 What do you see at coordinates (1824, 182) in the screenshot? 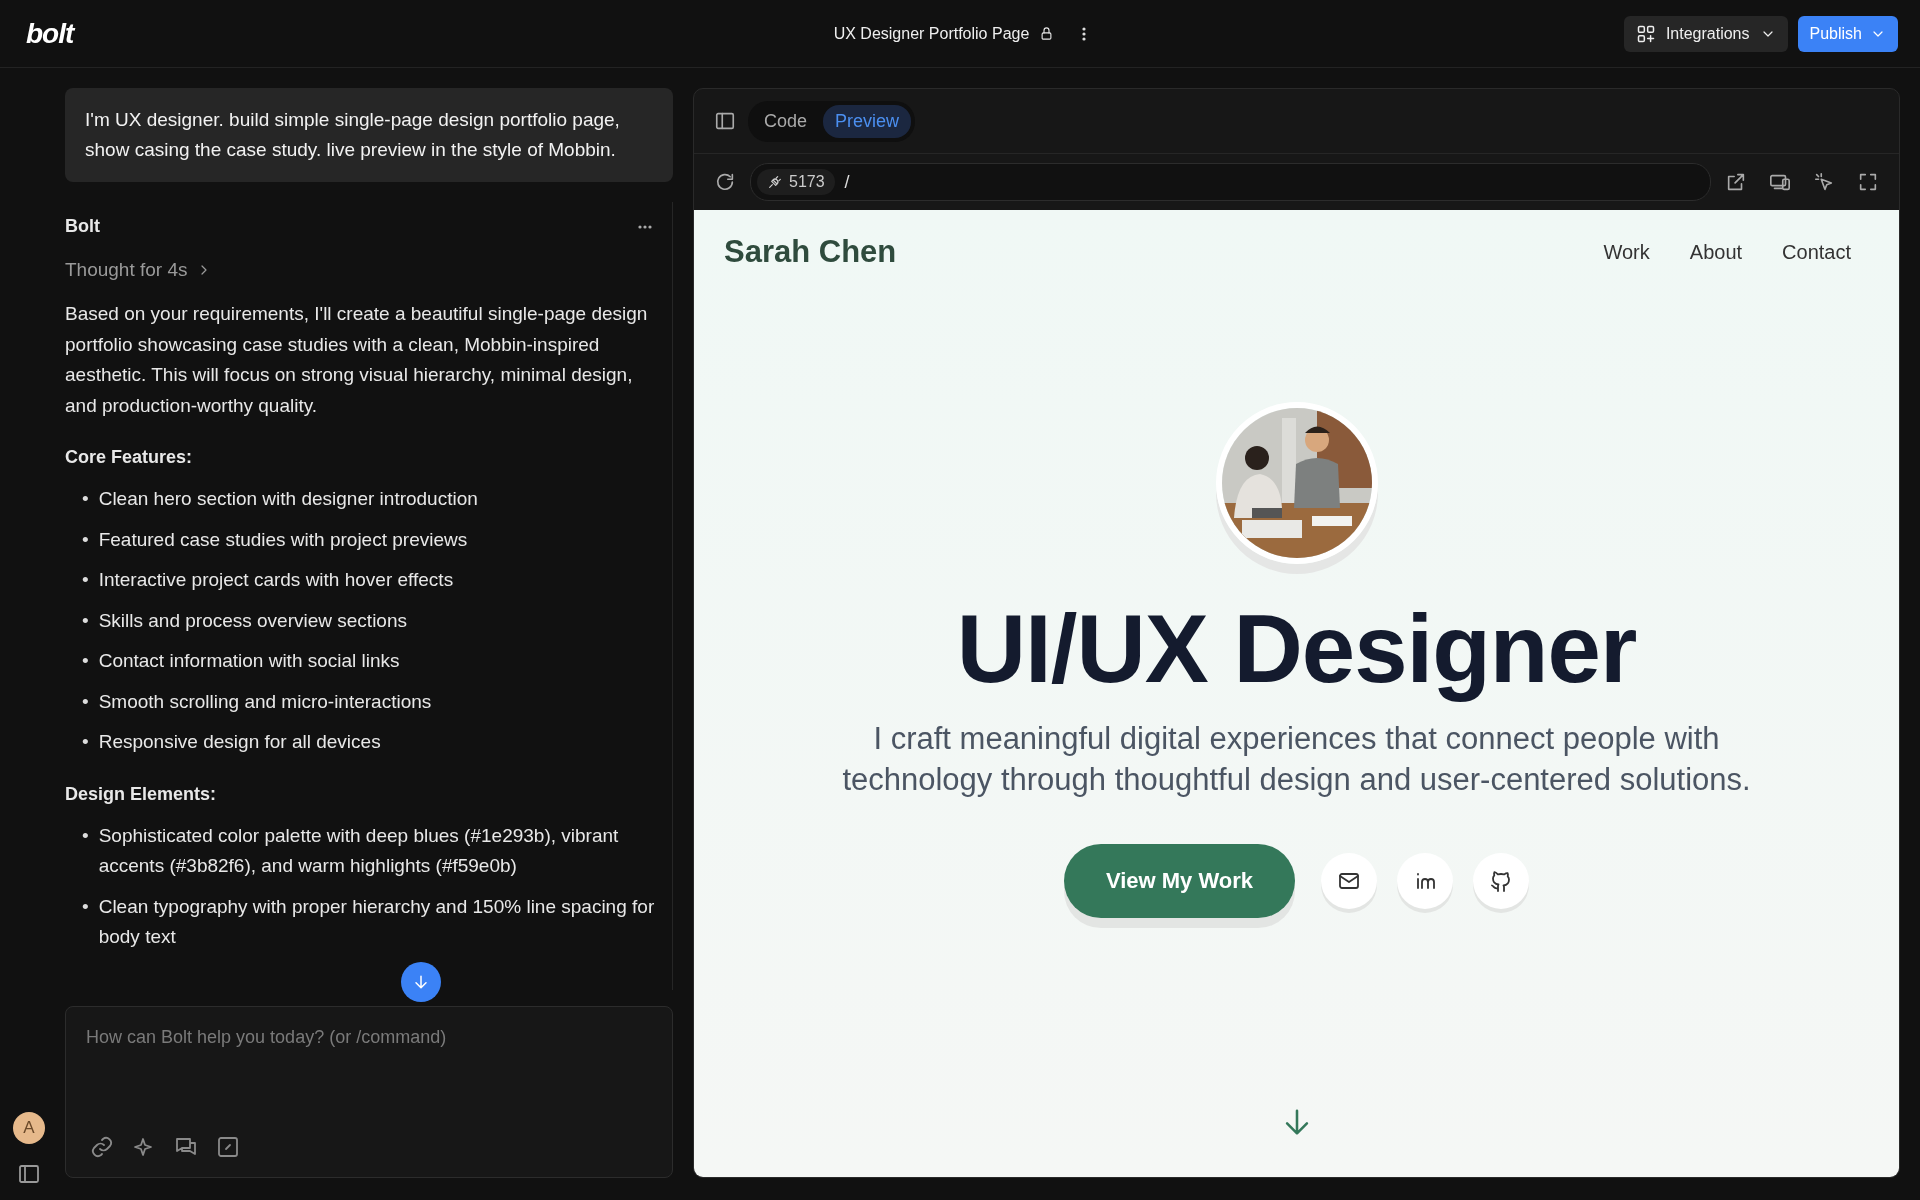
I see `cursor-select-icon` at bounding box center [1824, 182].